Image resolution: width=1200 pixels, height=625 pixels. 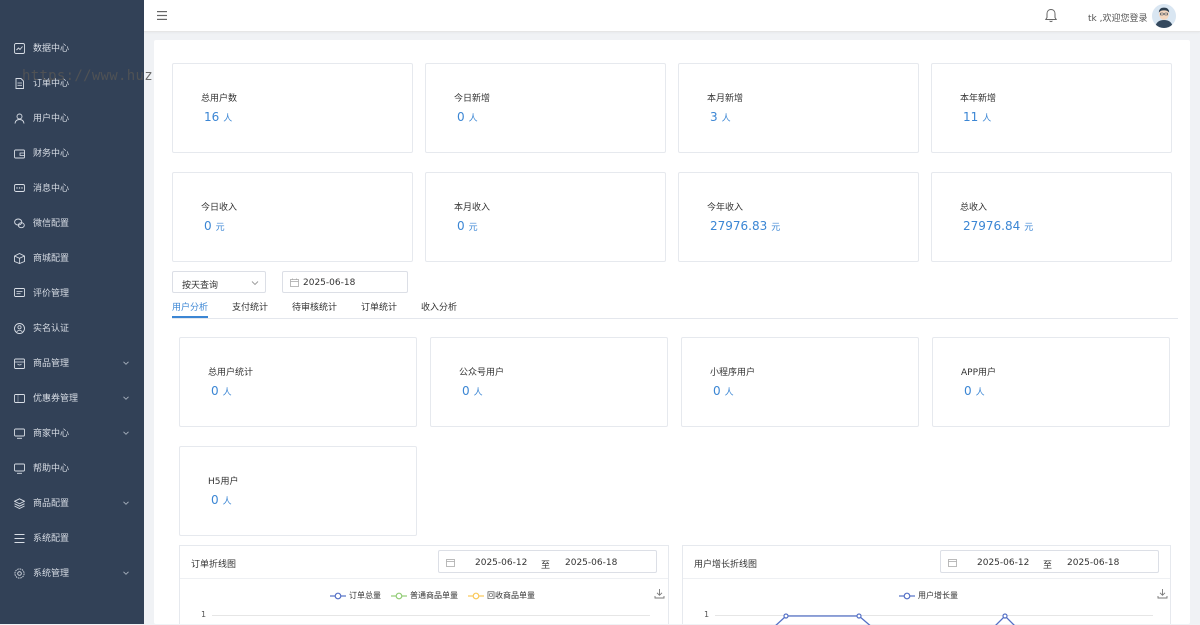 I want to click on order-date-range-picker: 2025-06-12 至 2025-06-18, so click(x=547, y=561).